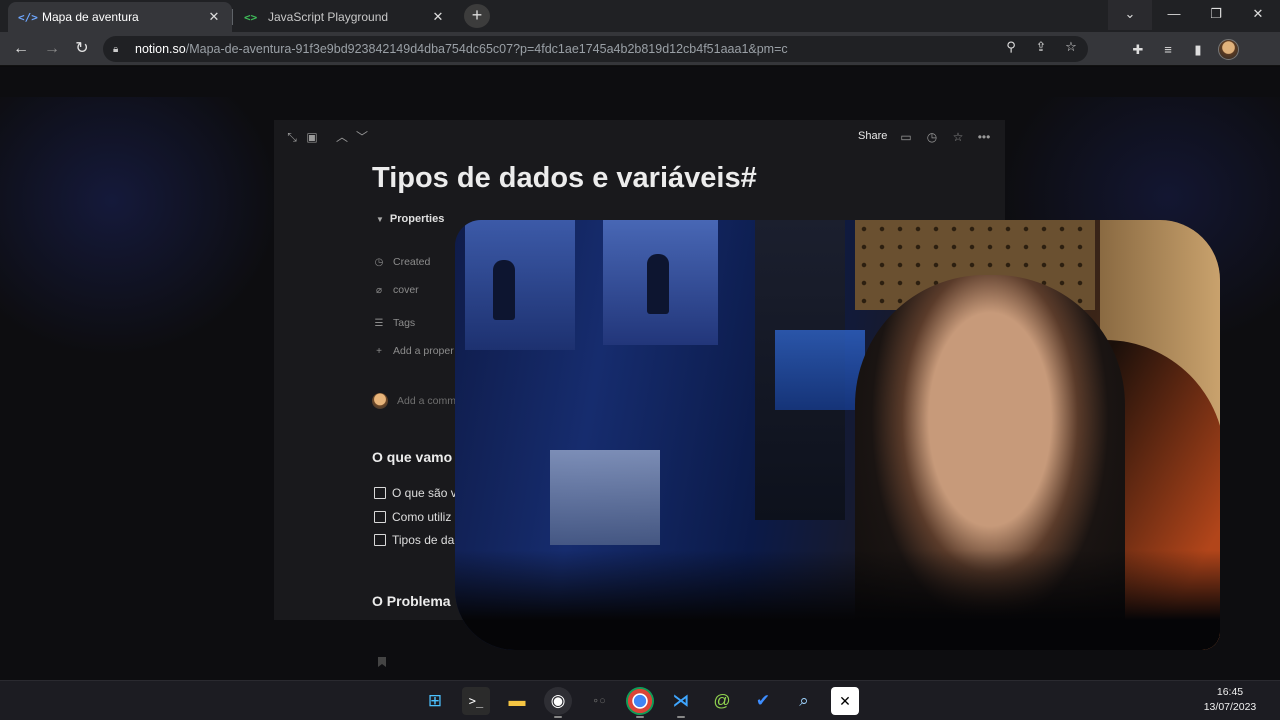  I want to click on restore-button: ❐, so click(1216, 15).